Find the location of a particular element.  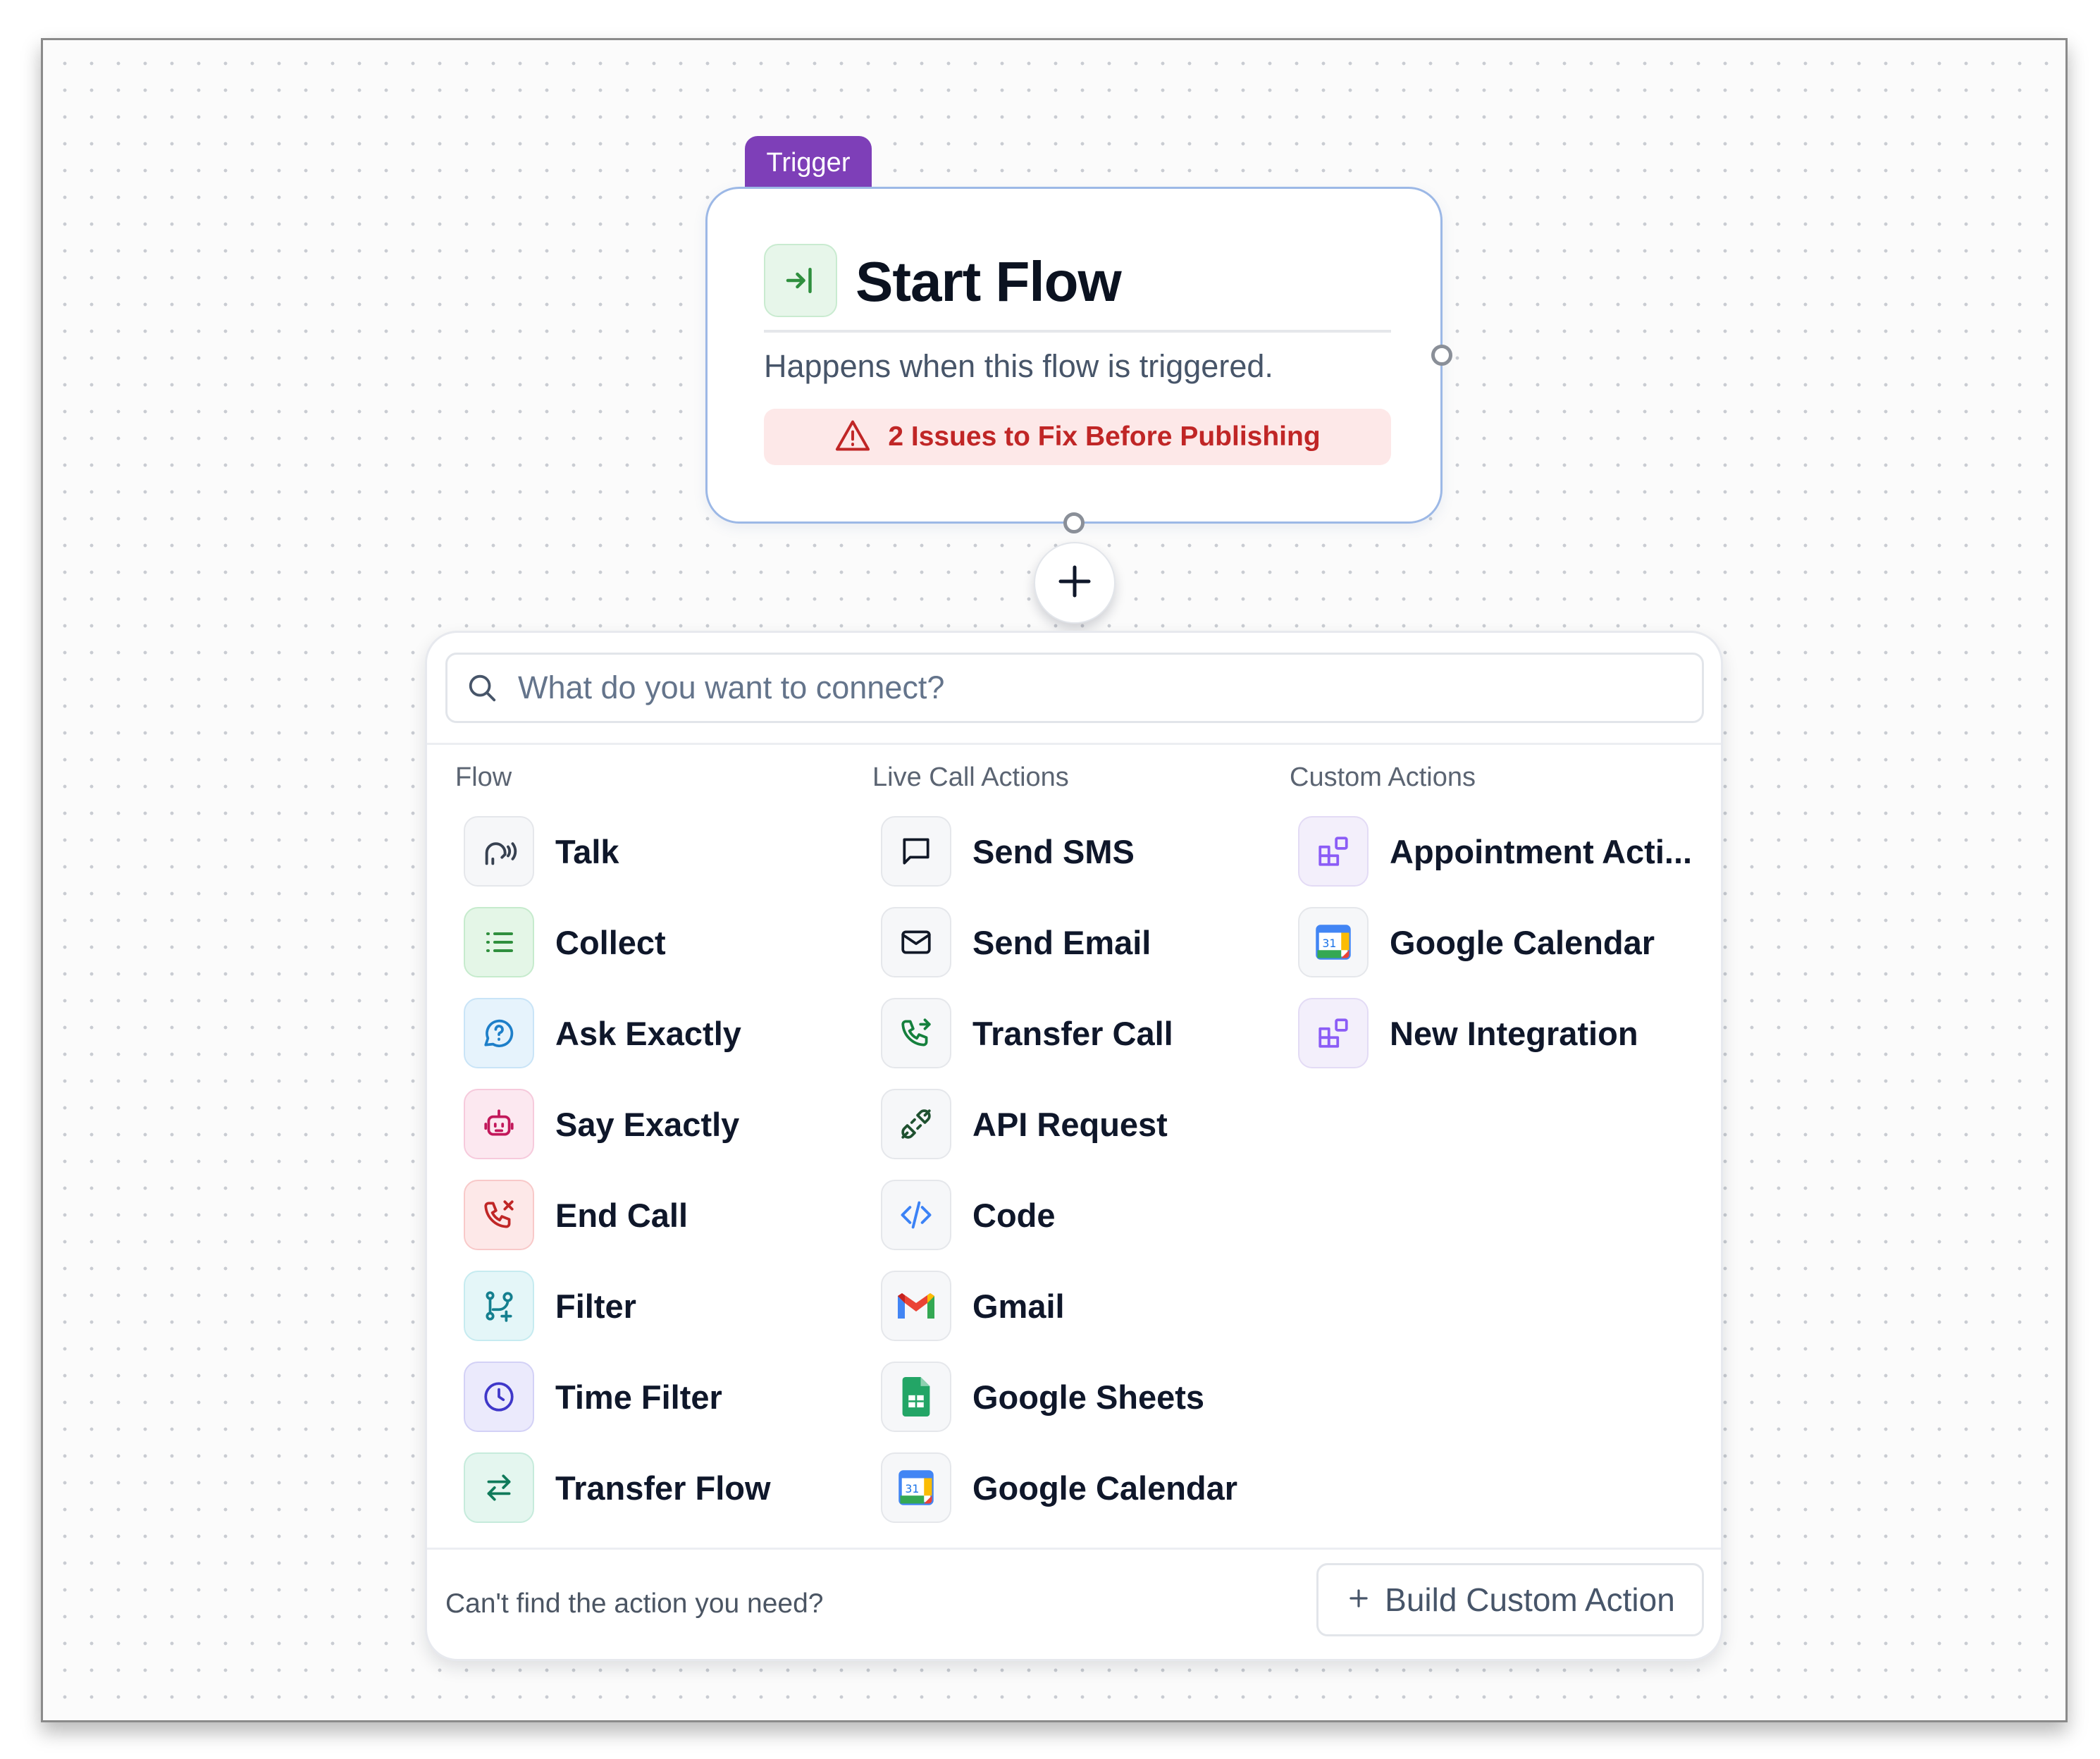

action-time-filter: Time Filter is located at coordinates (659, 1396).